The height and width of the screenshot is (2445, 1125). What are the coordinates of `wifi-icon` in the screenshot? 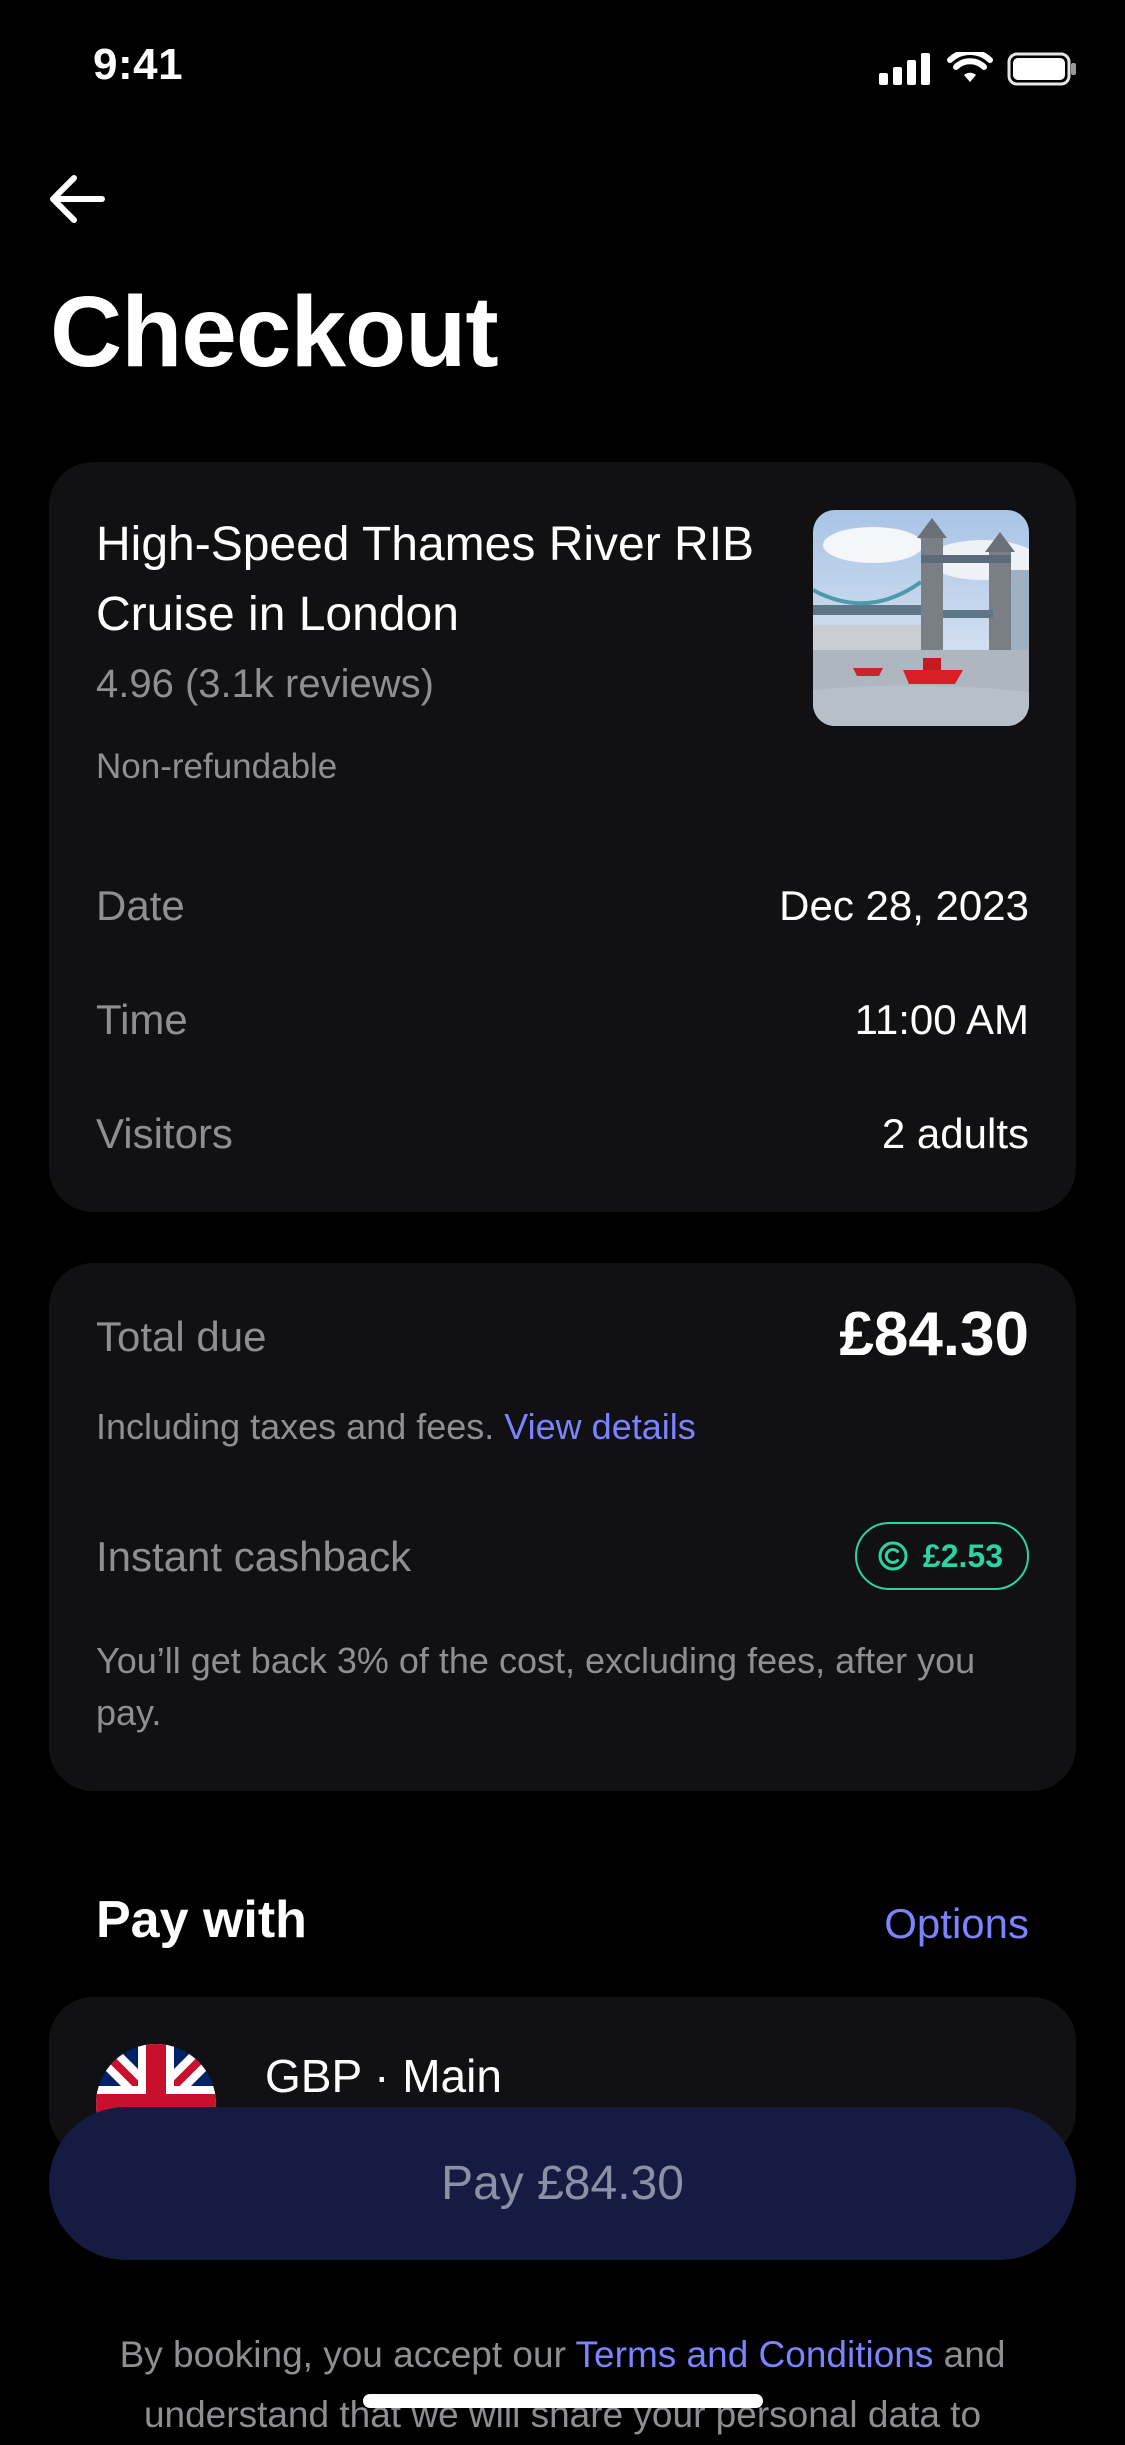 It's located at (970, 67).